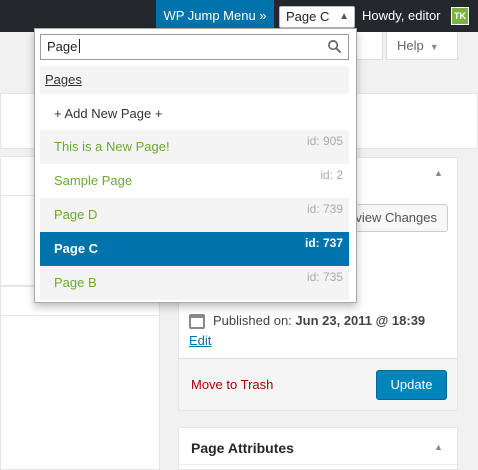  Describe the element at coordinates (344, 16) in the screenshot. I see `chevron-up-icon: ▲` at that location.